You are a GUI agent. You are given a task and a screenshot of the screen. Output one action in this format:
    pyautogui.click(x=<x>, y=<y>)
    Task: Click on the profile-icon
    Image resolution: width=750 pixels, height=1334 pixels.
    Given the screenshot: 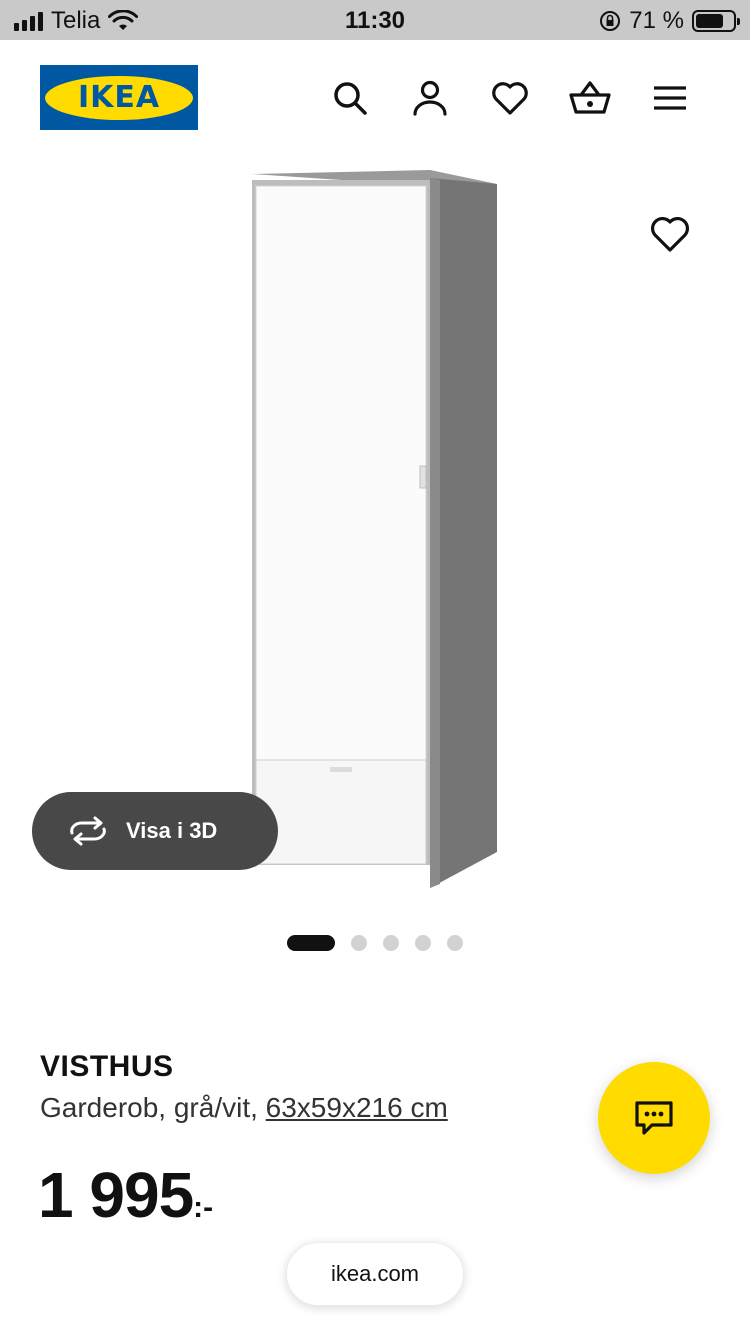 What is the action you would take?
    pyautogui.click(x=430, y=98)
    